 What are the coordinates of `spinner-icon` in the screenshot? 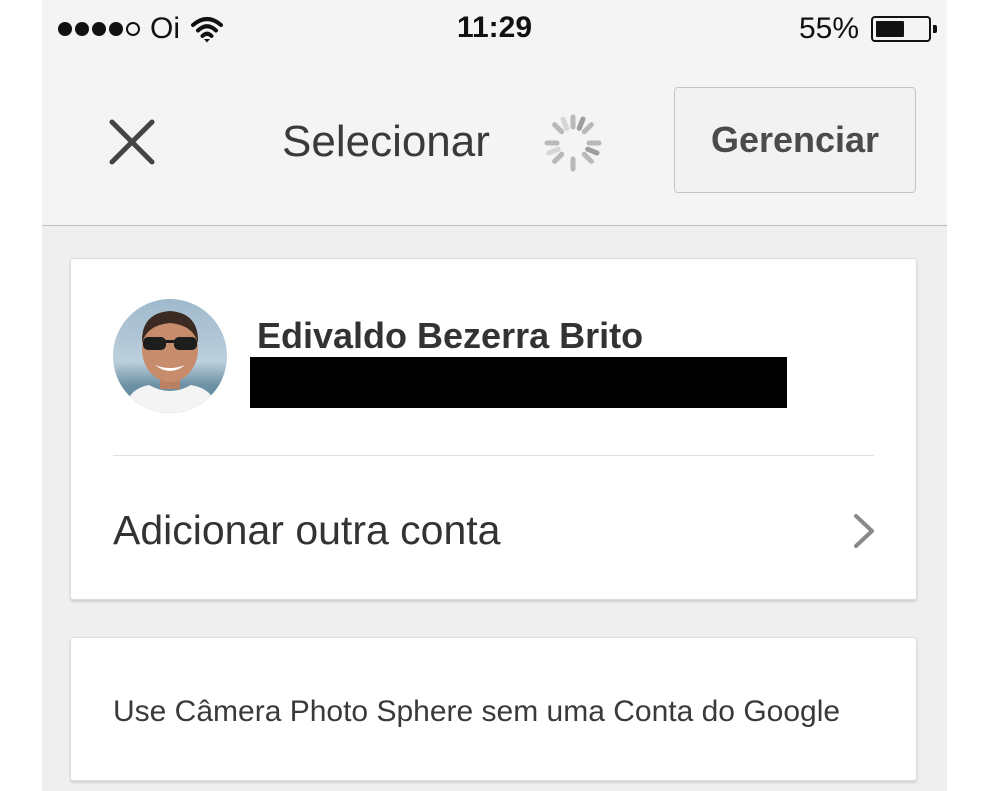 It's located at (573, 143).